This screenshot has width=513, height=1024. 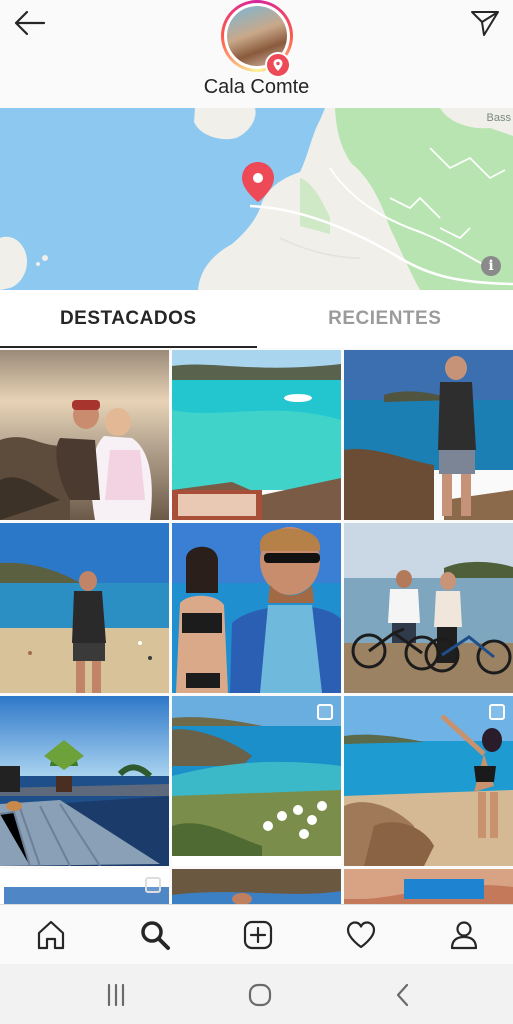 I want to click on send-button, so click(x=485, y=23).